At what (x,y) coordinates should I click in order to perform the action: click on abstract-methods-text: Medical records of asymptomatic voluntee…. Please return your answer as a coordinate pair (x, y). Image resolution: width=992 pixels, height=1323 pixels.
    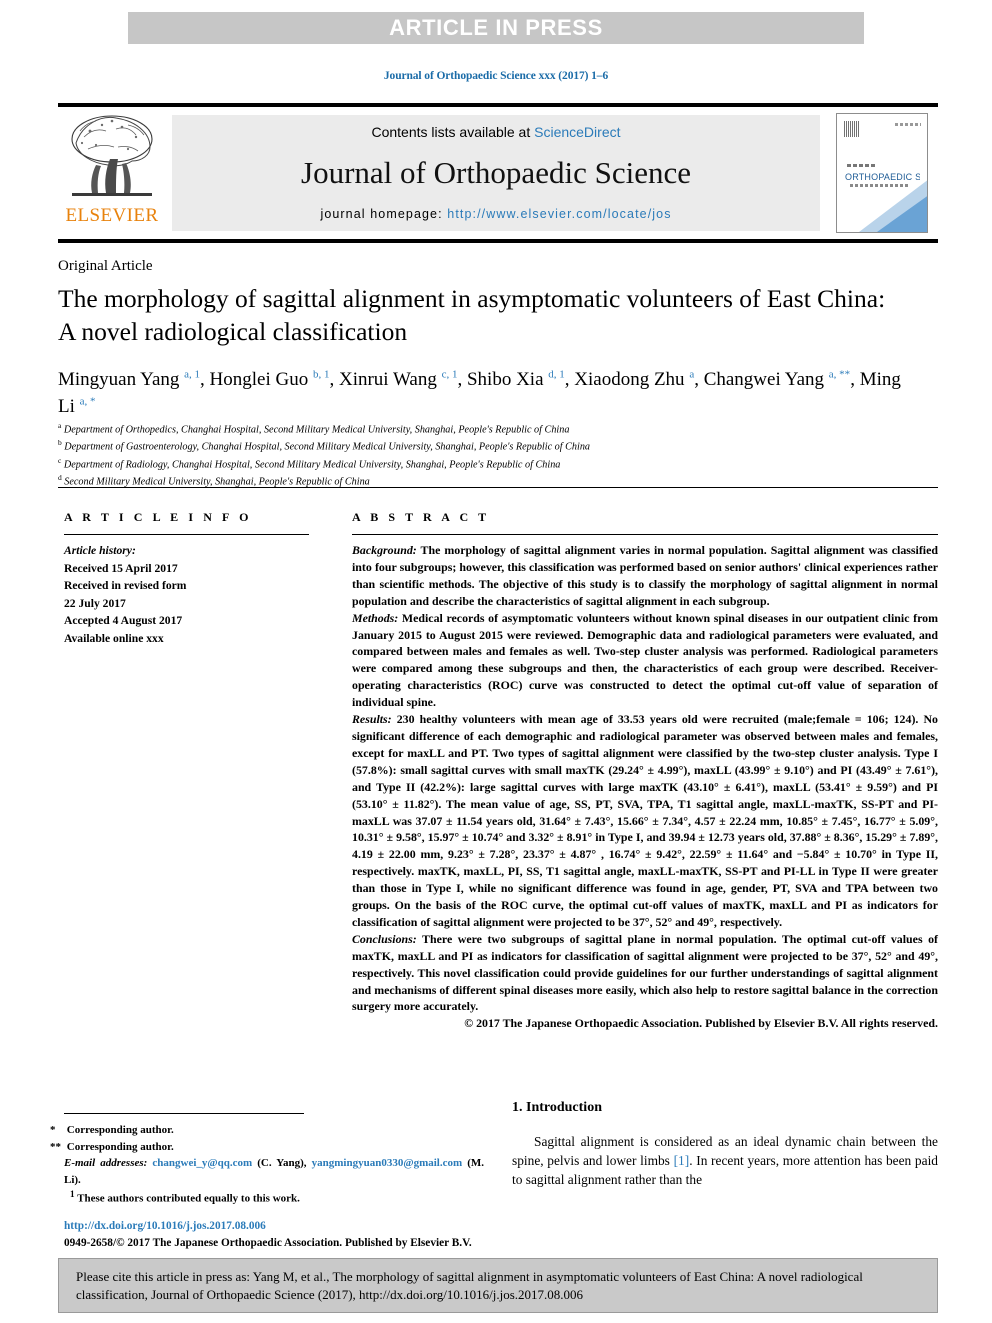
    Looking at the image, I should click on (645, 660).